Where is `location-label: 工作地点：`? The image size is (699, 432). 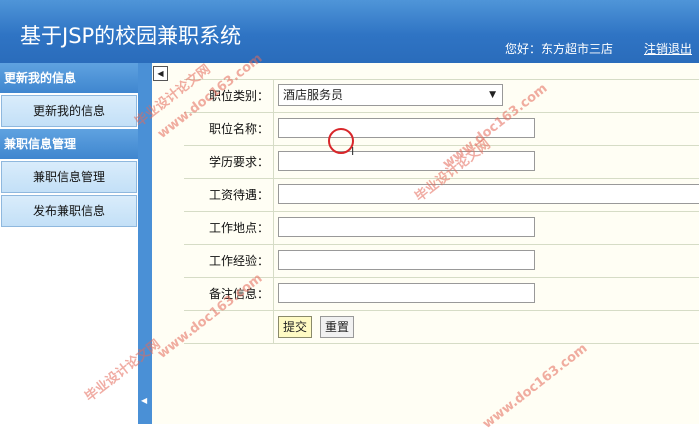 location-label: 工作地点： is located at coordinates (229, 228).